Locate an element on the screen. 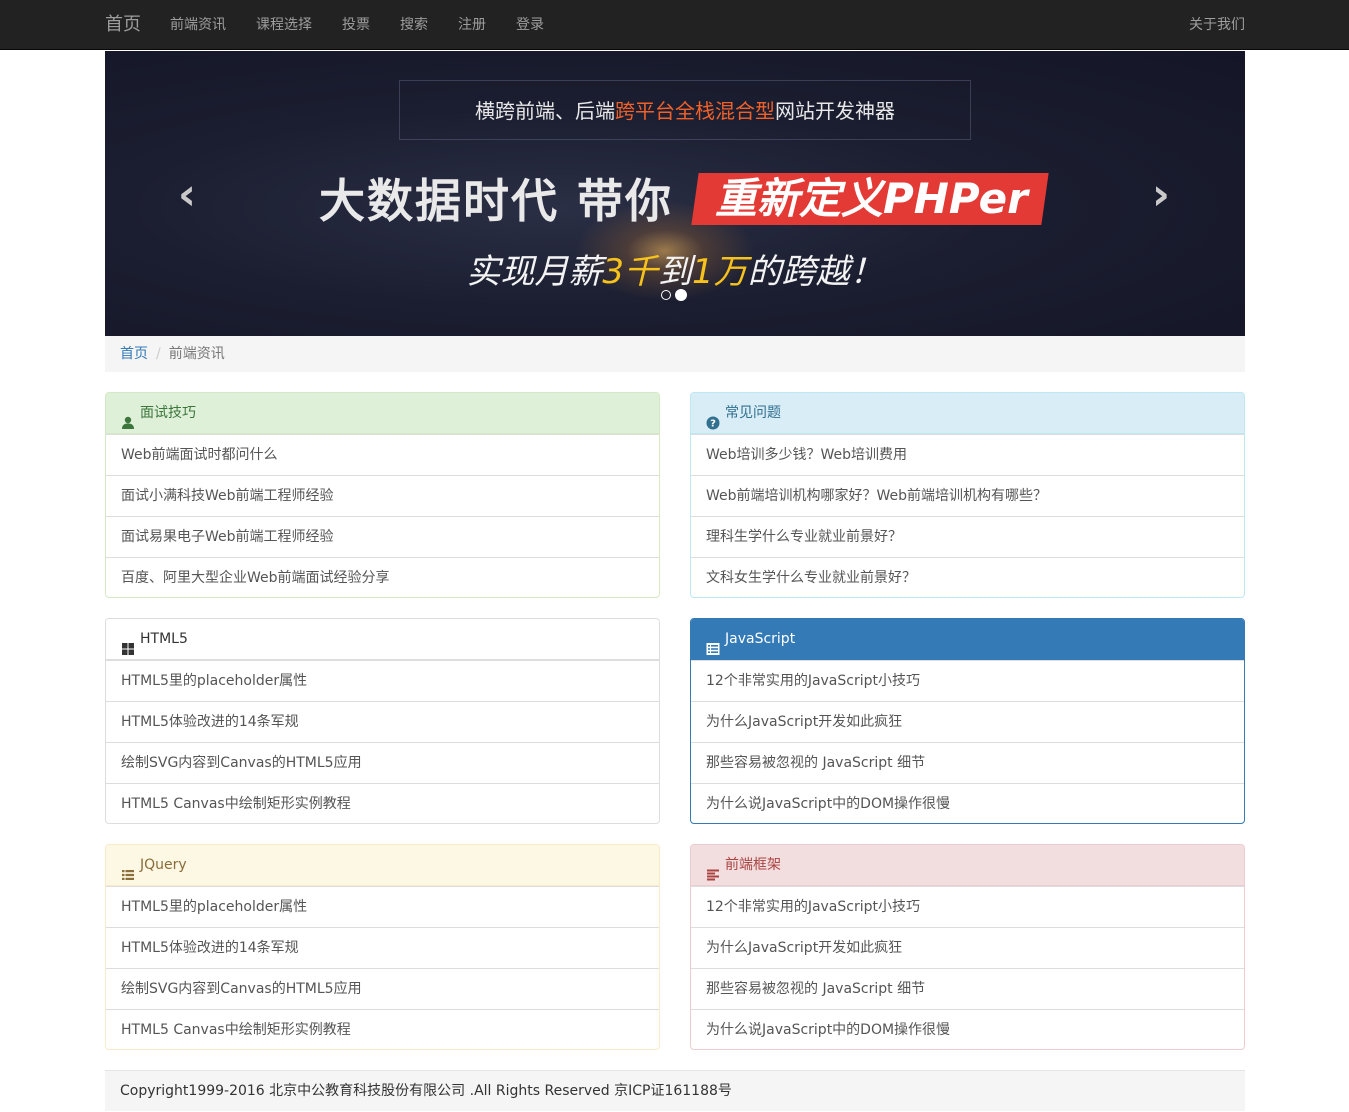 This screenshot has height=1112, width=1349. banner-tagline: 横跨前端、后端跨平台全栈混合型网站开发神器 is located at coordinates (685, 110).